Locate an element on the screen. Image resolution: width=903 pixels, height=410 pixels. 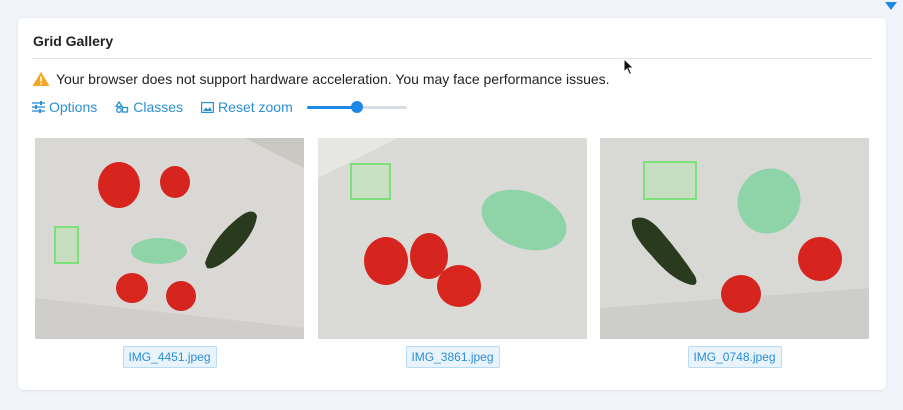
image-filename: IMG_3861.jpeg is located at coordinates (452, 357).